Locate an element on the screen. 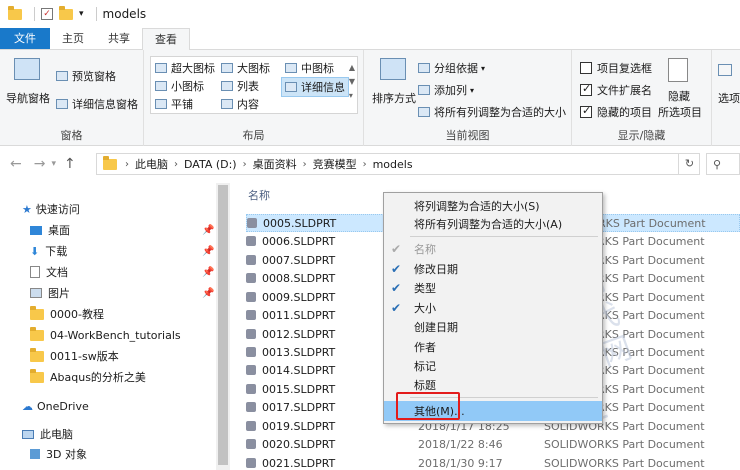 This screenshot has width=740, height=470. layout-label: 内容 is located at coordinates (248, 104).